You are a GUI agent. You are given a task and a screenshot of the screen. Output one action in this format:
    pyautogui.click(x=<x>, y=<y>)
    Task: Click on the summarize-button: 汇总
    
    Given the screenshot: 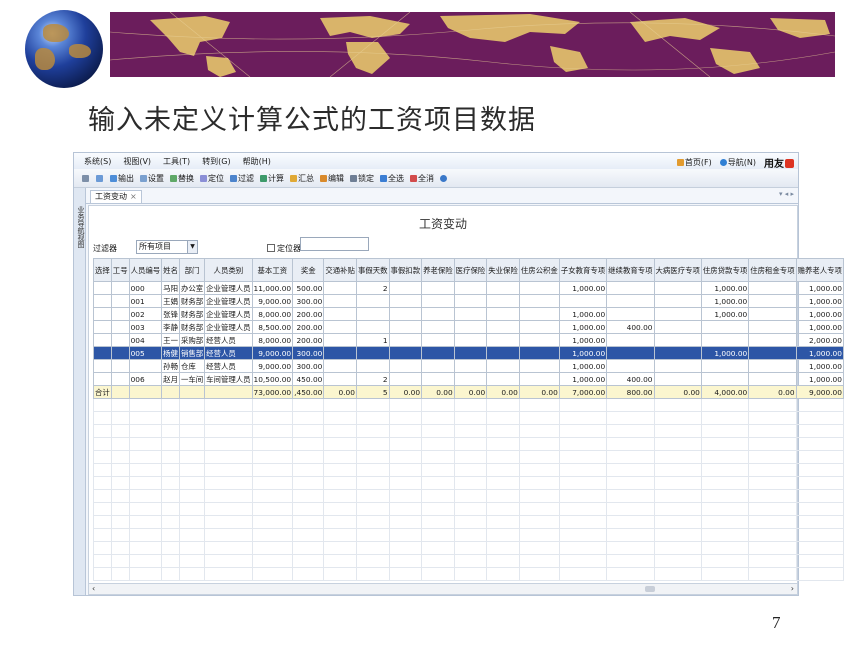 What is the action you would take?
    pyautogui.click(x=302, y=178)
    